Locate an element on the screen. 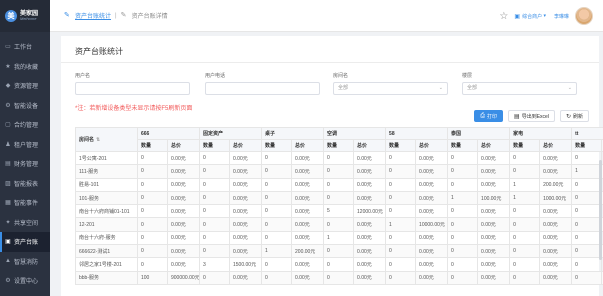 This screenshot has height=296, width=603. filter-bar: 用户名 用户电话 房间名 全部 ⌄ 楼层 全部 ⌄ is located at coordinates (335, 87).